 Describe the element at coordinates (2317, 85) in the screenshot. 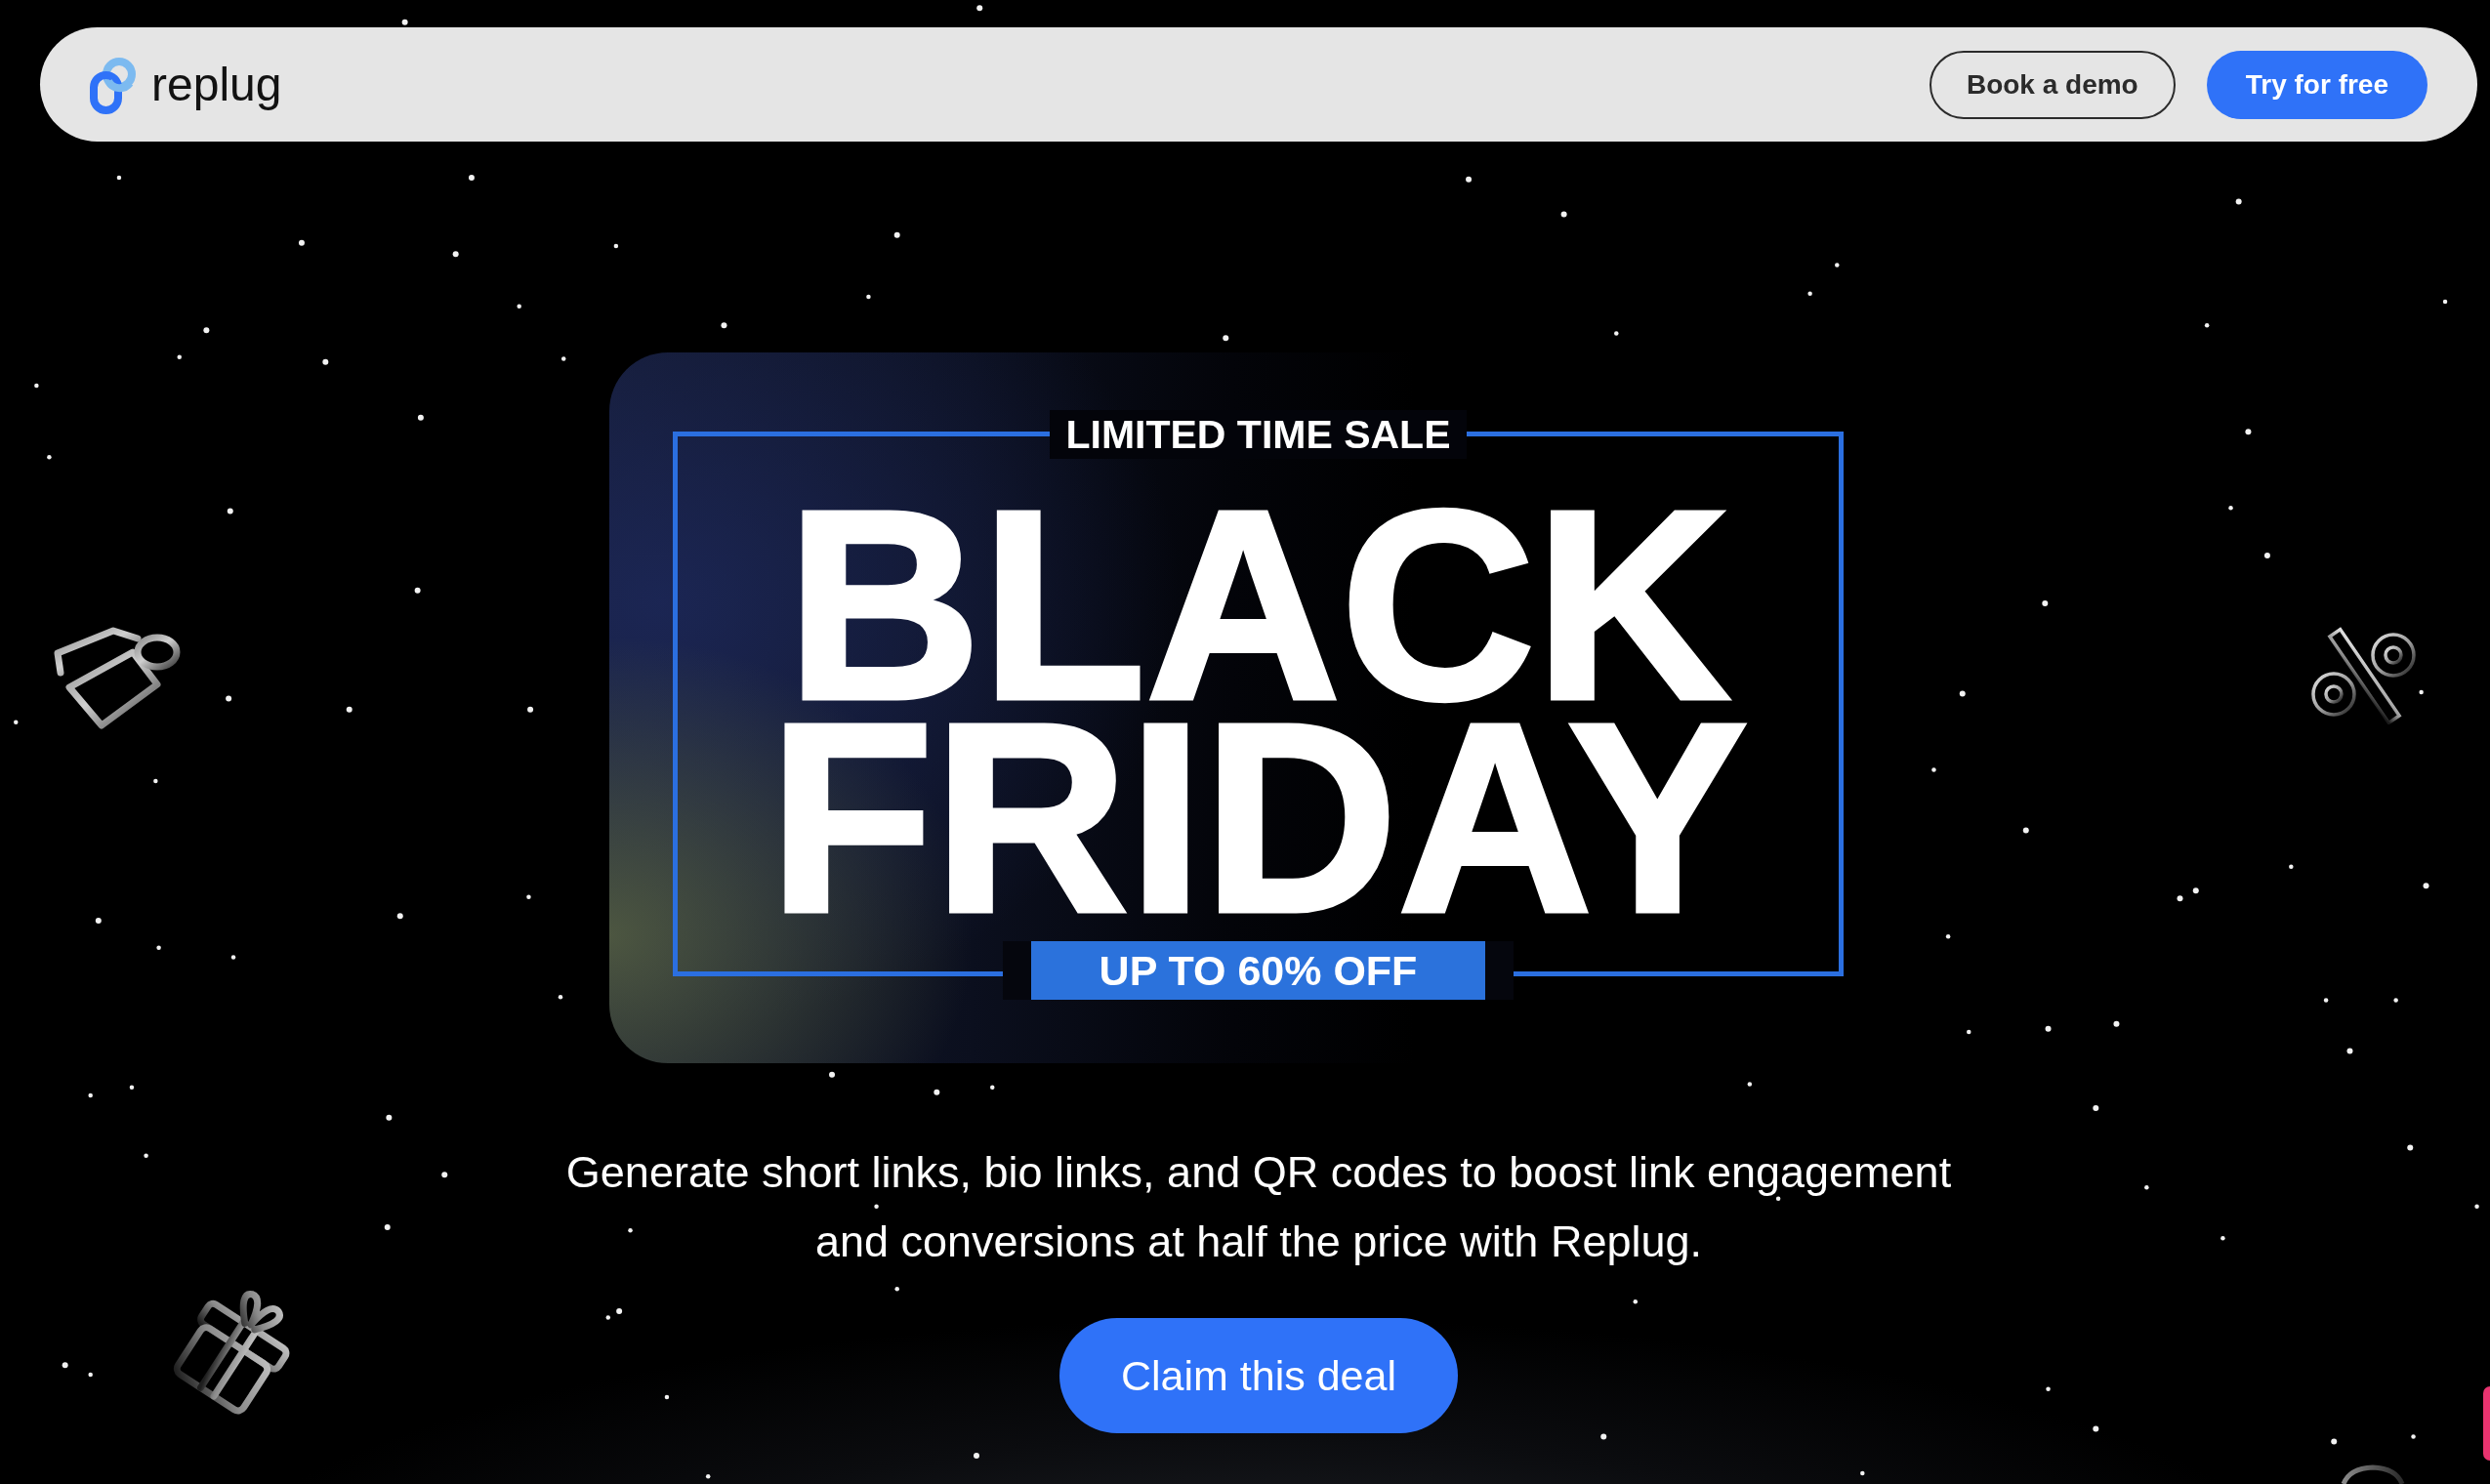

I see `free-trial-button: Try for free` at that location.